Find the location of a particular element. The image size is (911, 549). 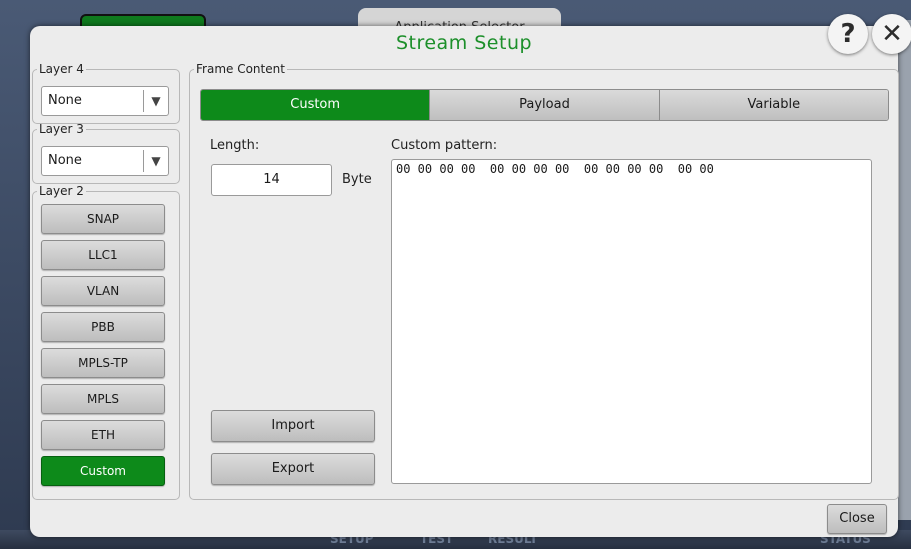

help-icon: ? is located at coordinates (848, 34).